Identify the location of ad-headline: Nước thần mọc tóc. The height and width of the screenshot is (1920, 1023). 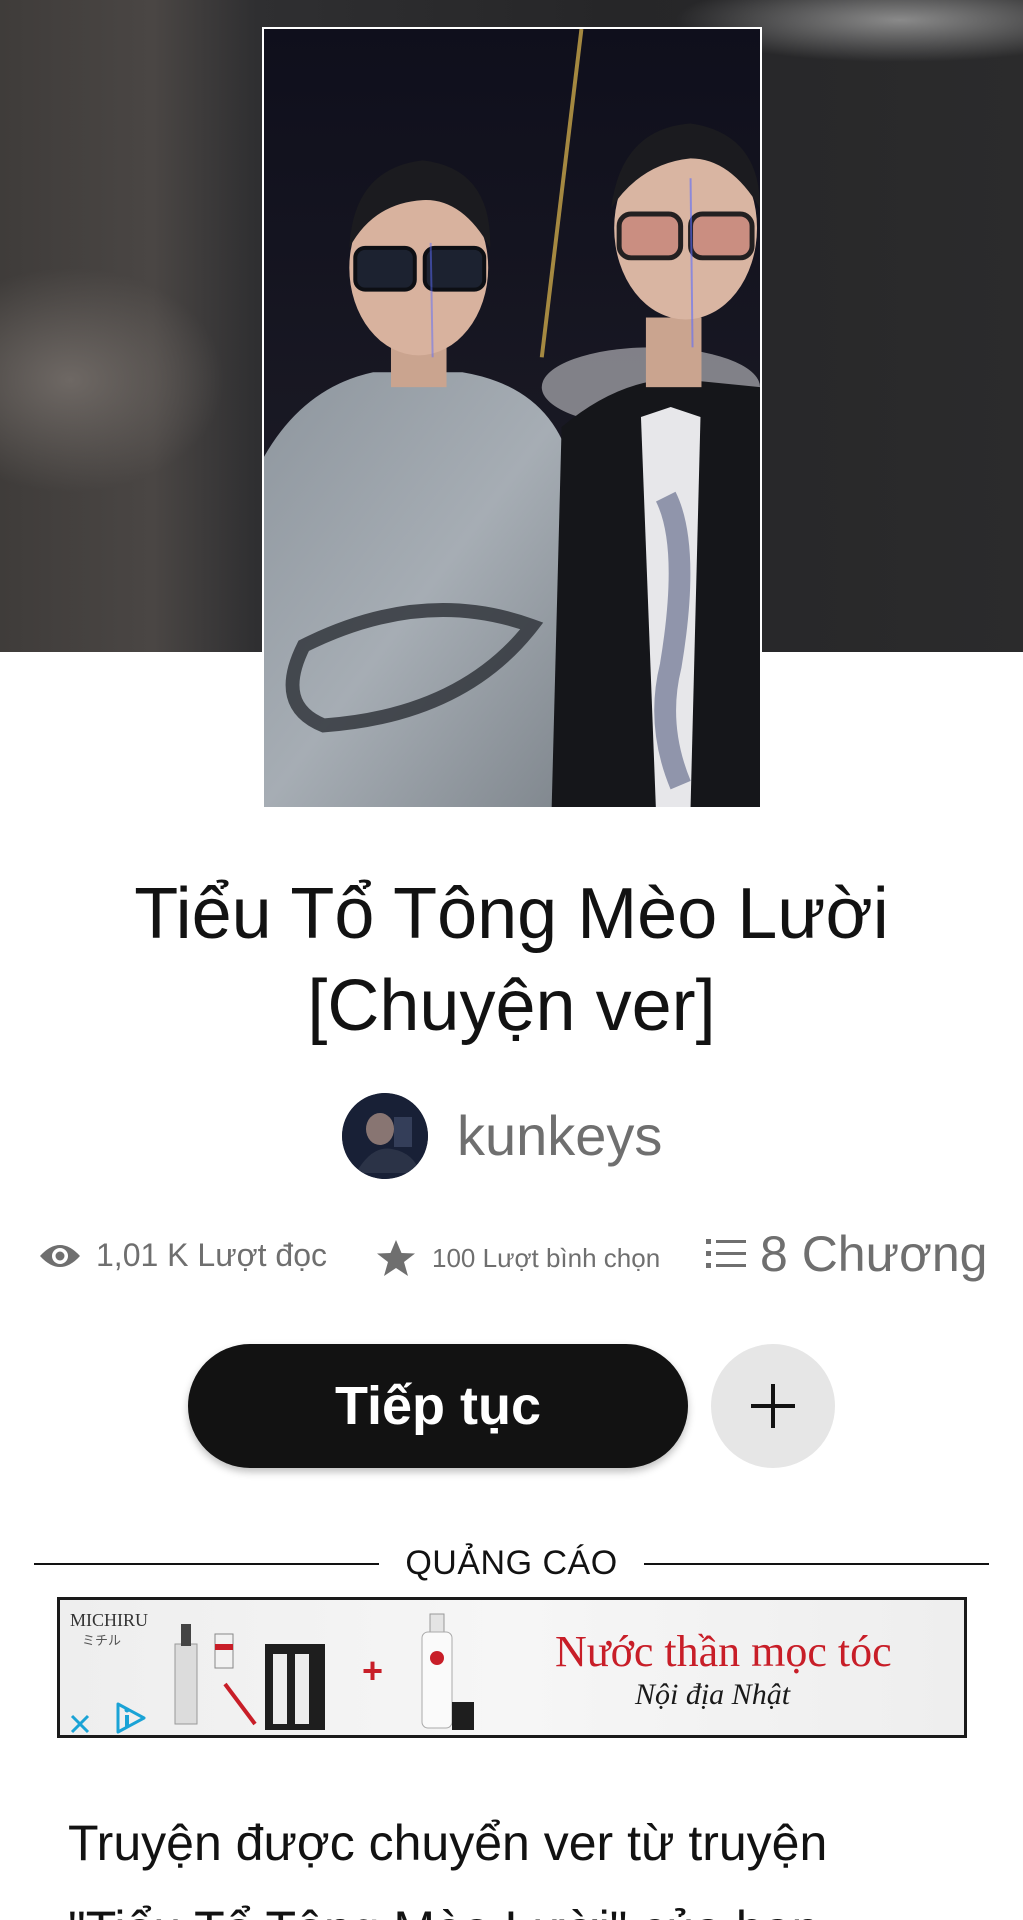
(723, 1651).